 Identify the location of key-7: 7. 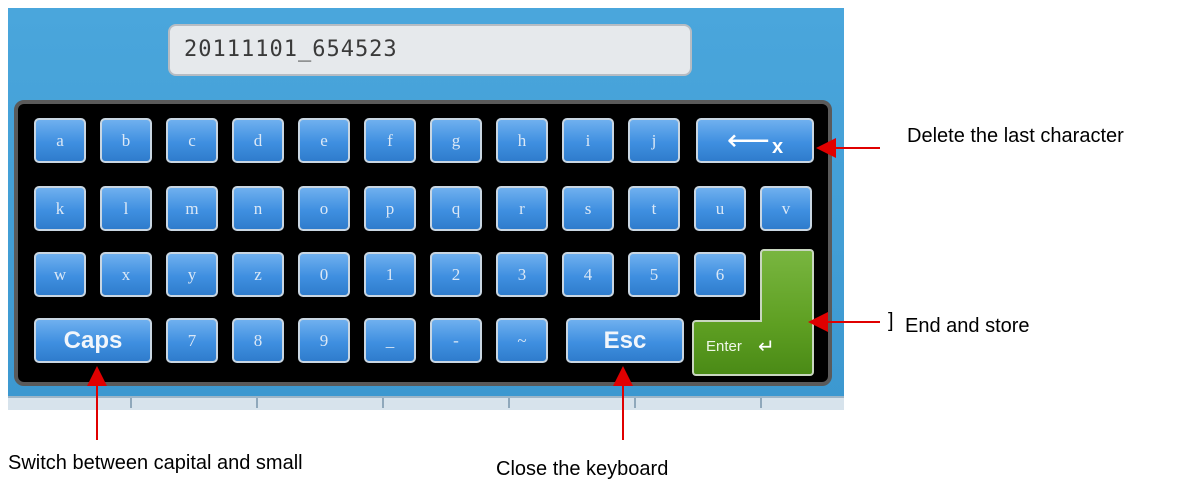
(192, 340).